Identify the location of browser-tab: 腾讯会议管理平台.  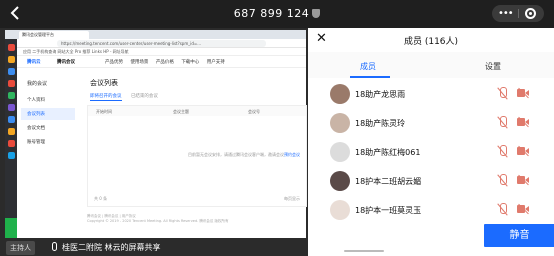
(54, 35).